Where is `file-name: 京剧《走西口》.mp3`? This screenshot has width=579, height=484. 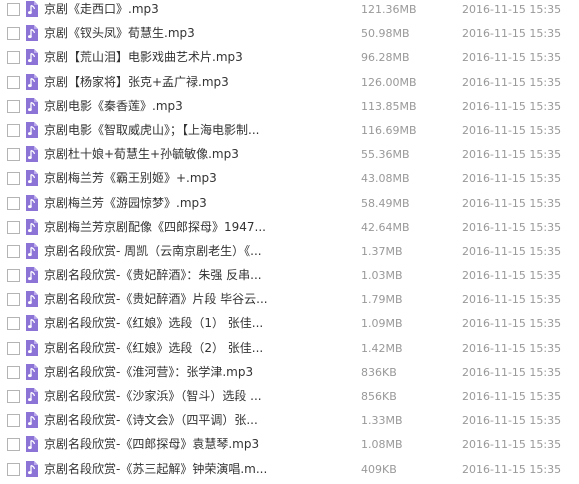 file-name: 京剧《走西口》.mp3 is located at coordinates (160, 9).